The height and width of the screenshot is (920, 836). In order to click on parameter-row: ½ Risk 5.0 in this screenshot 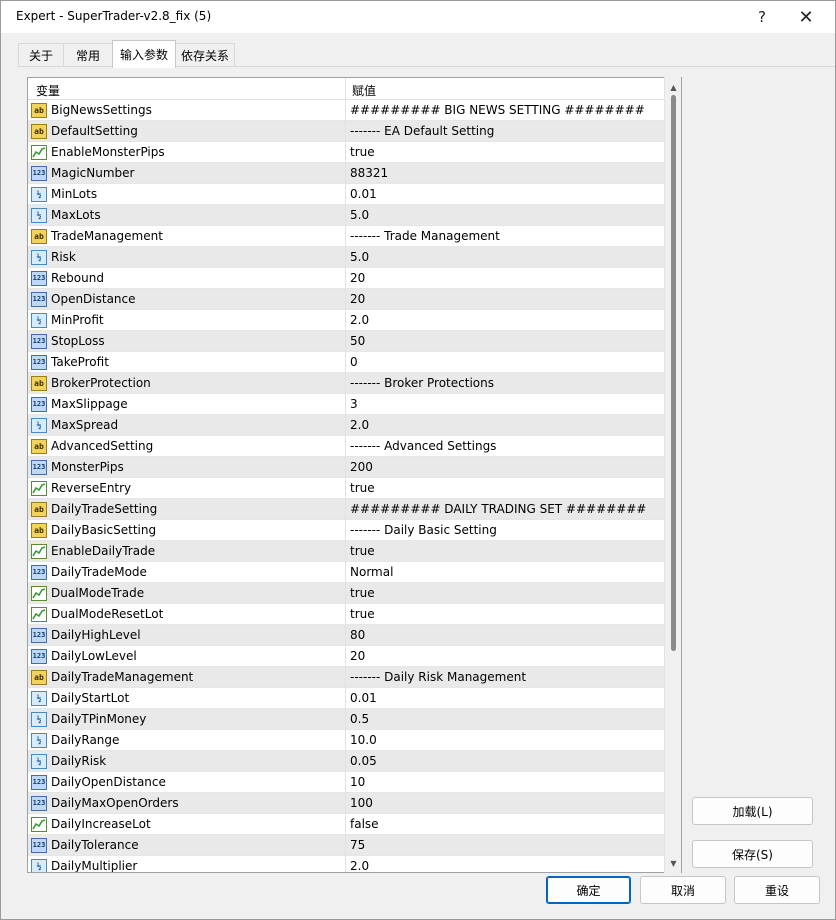, I will do `click(346, 257)`.